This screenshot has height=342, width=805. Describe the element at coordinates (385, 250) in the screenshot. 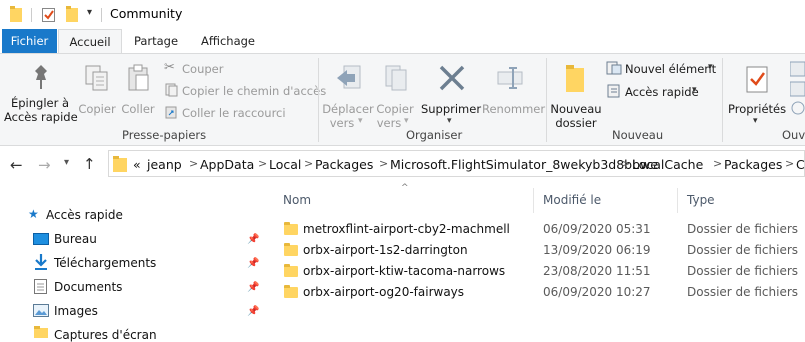

I see `file-name: orbx-airport-1s2-darrington` at that location.